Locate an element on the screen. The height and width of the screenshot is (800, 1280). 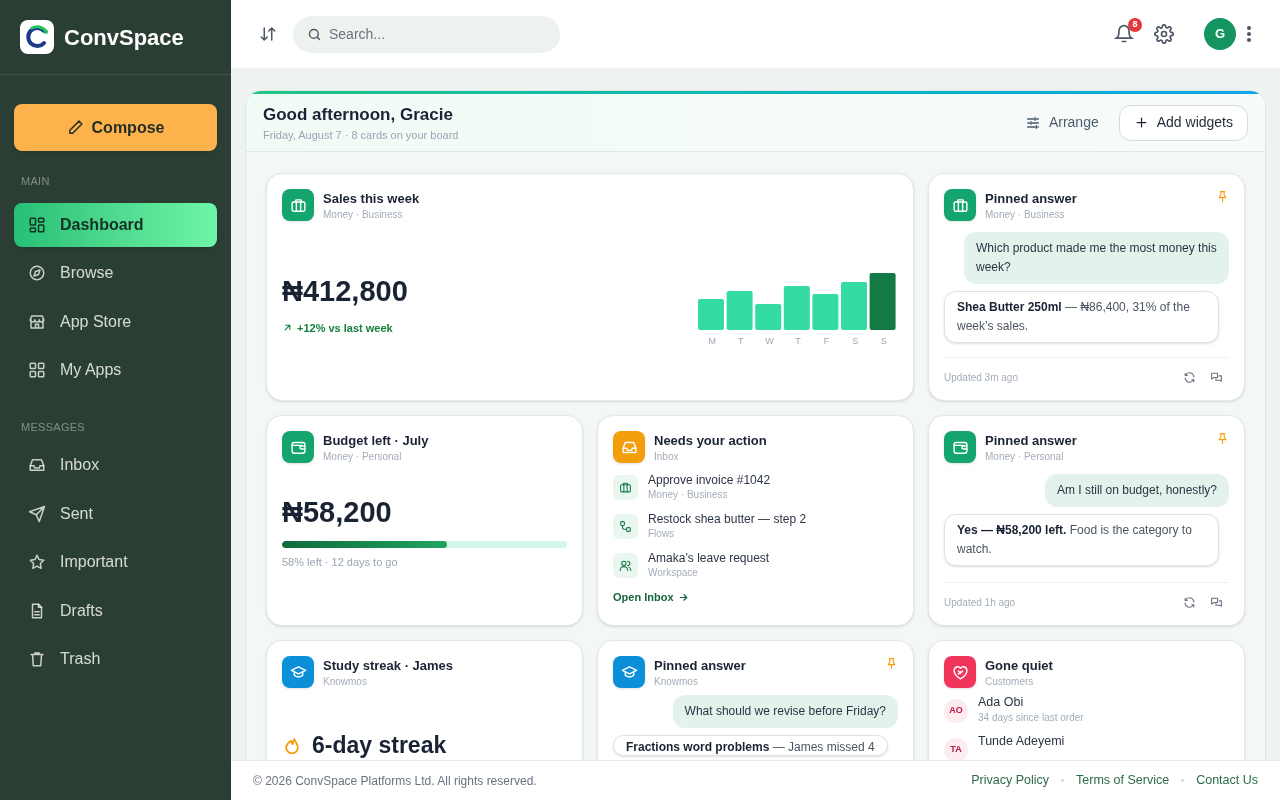
action-item: Approve invoice #1042 Money · Business is located at coordinates (755, 487).